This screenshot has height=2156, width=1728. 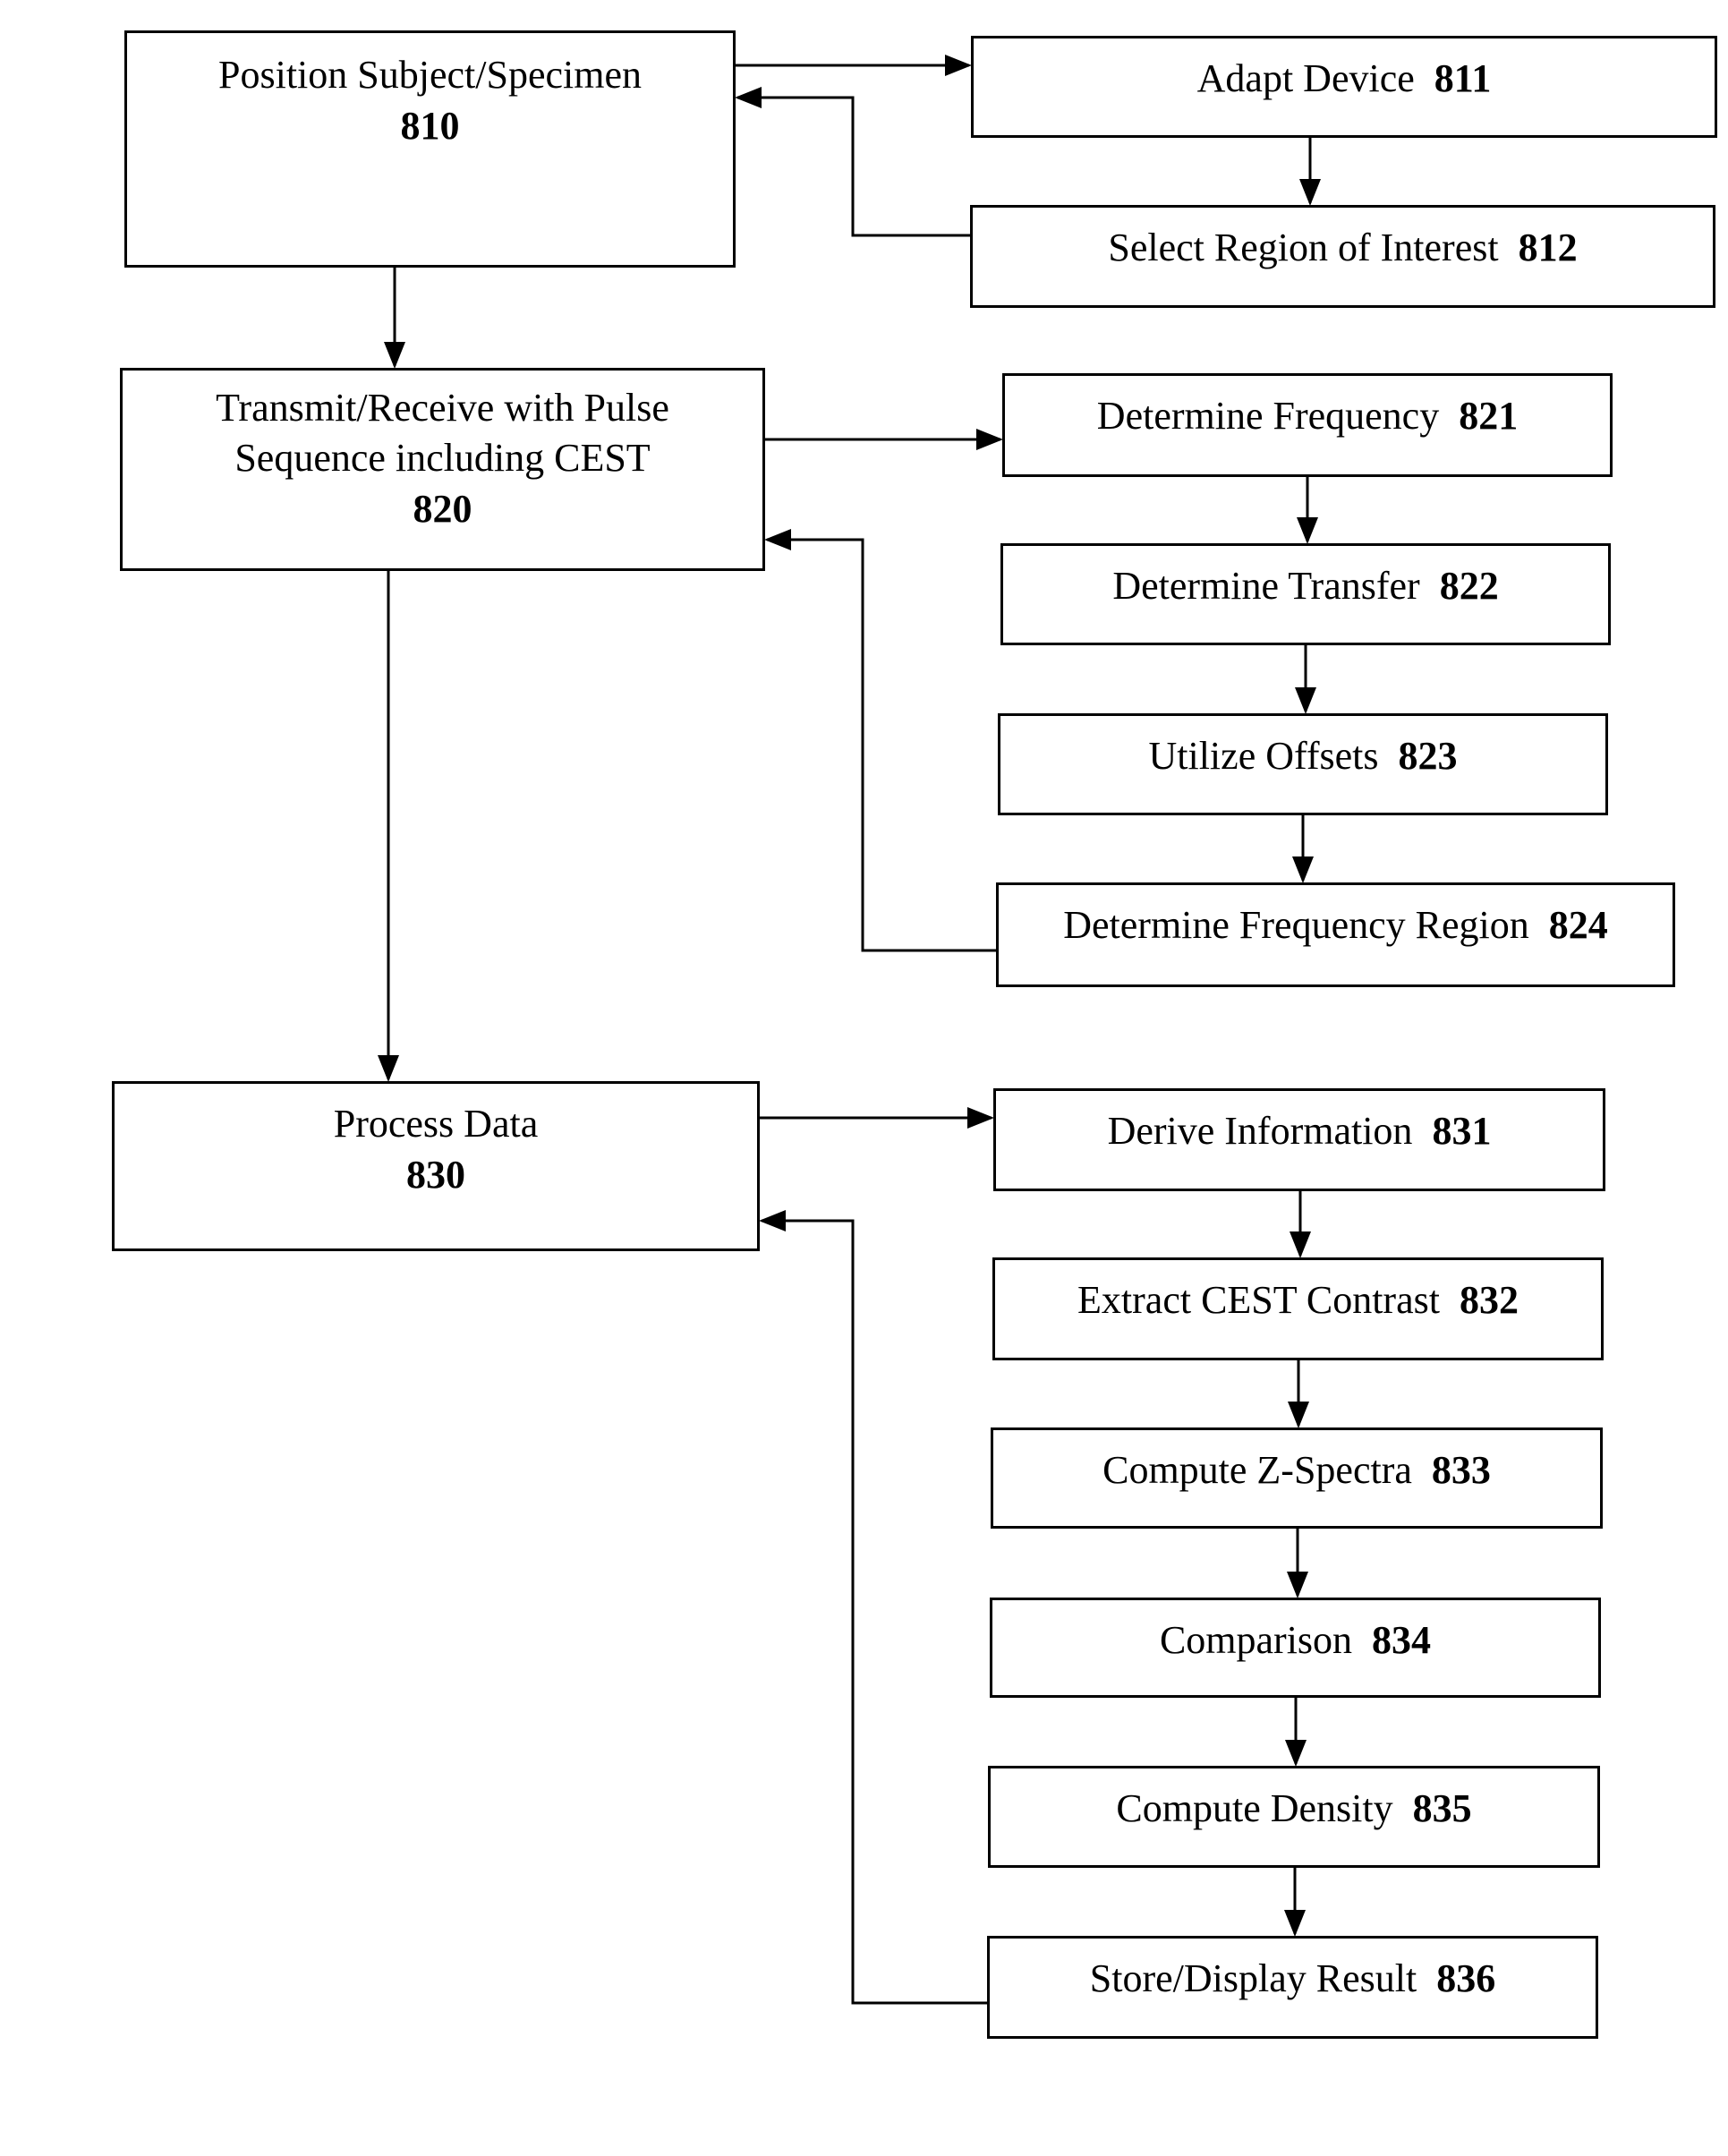 What do you see at coordinates (1303, 247) in the screenshot?
I see `step-812-label: Select Region of Interest` at bounding box center [1303, 247].